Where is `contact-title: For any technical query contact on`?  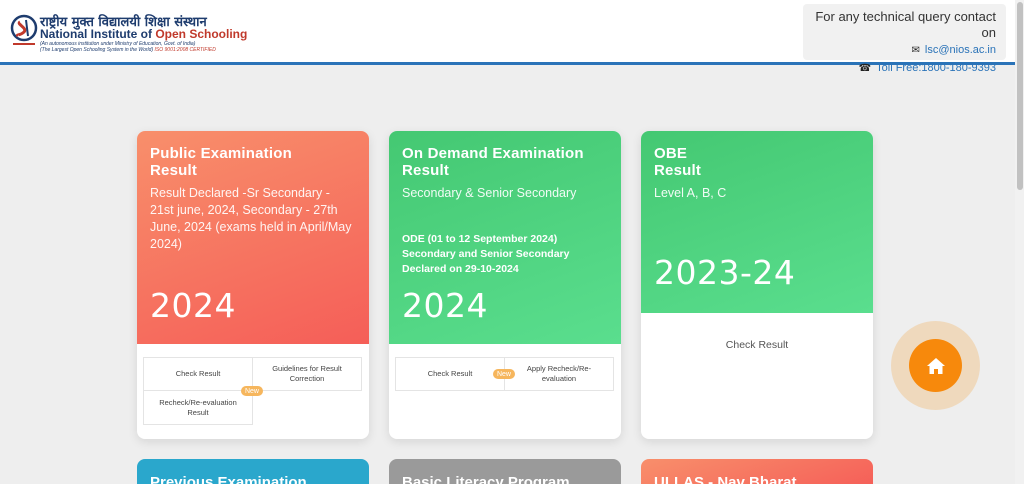
contact-title: For any technical query contact on is located at coordinates (905, 24).